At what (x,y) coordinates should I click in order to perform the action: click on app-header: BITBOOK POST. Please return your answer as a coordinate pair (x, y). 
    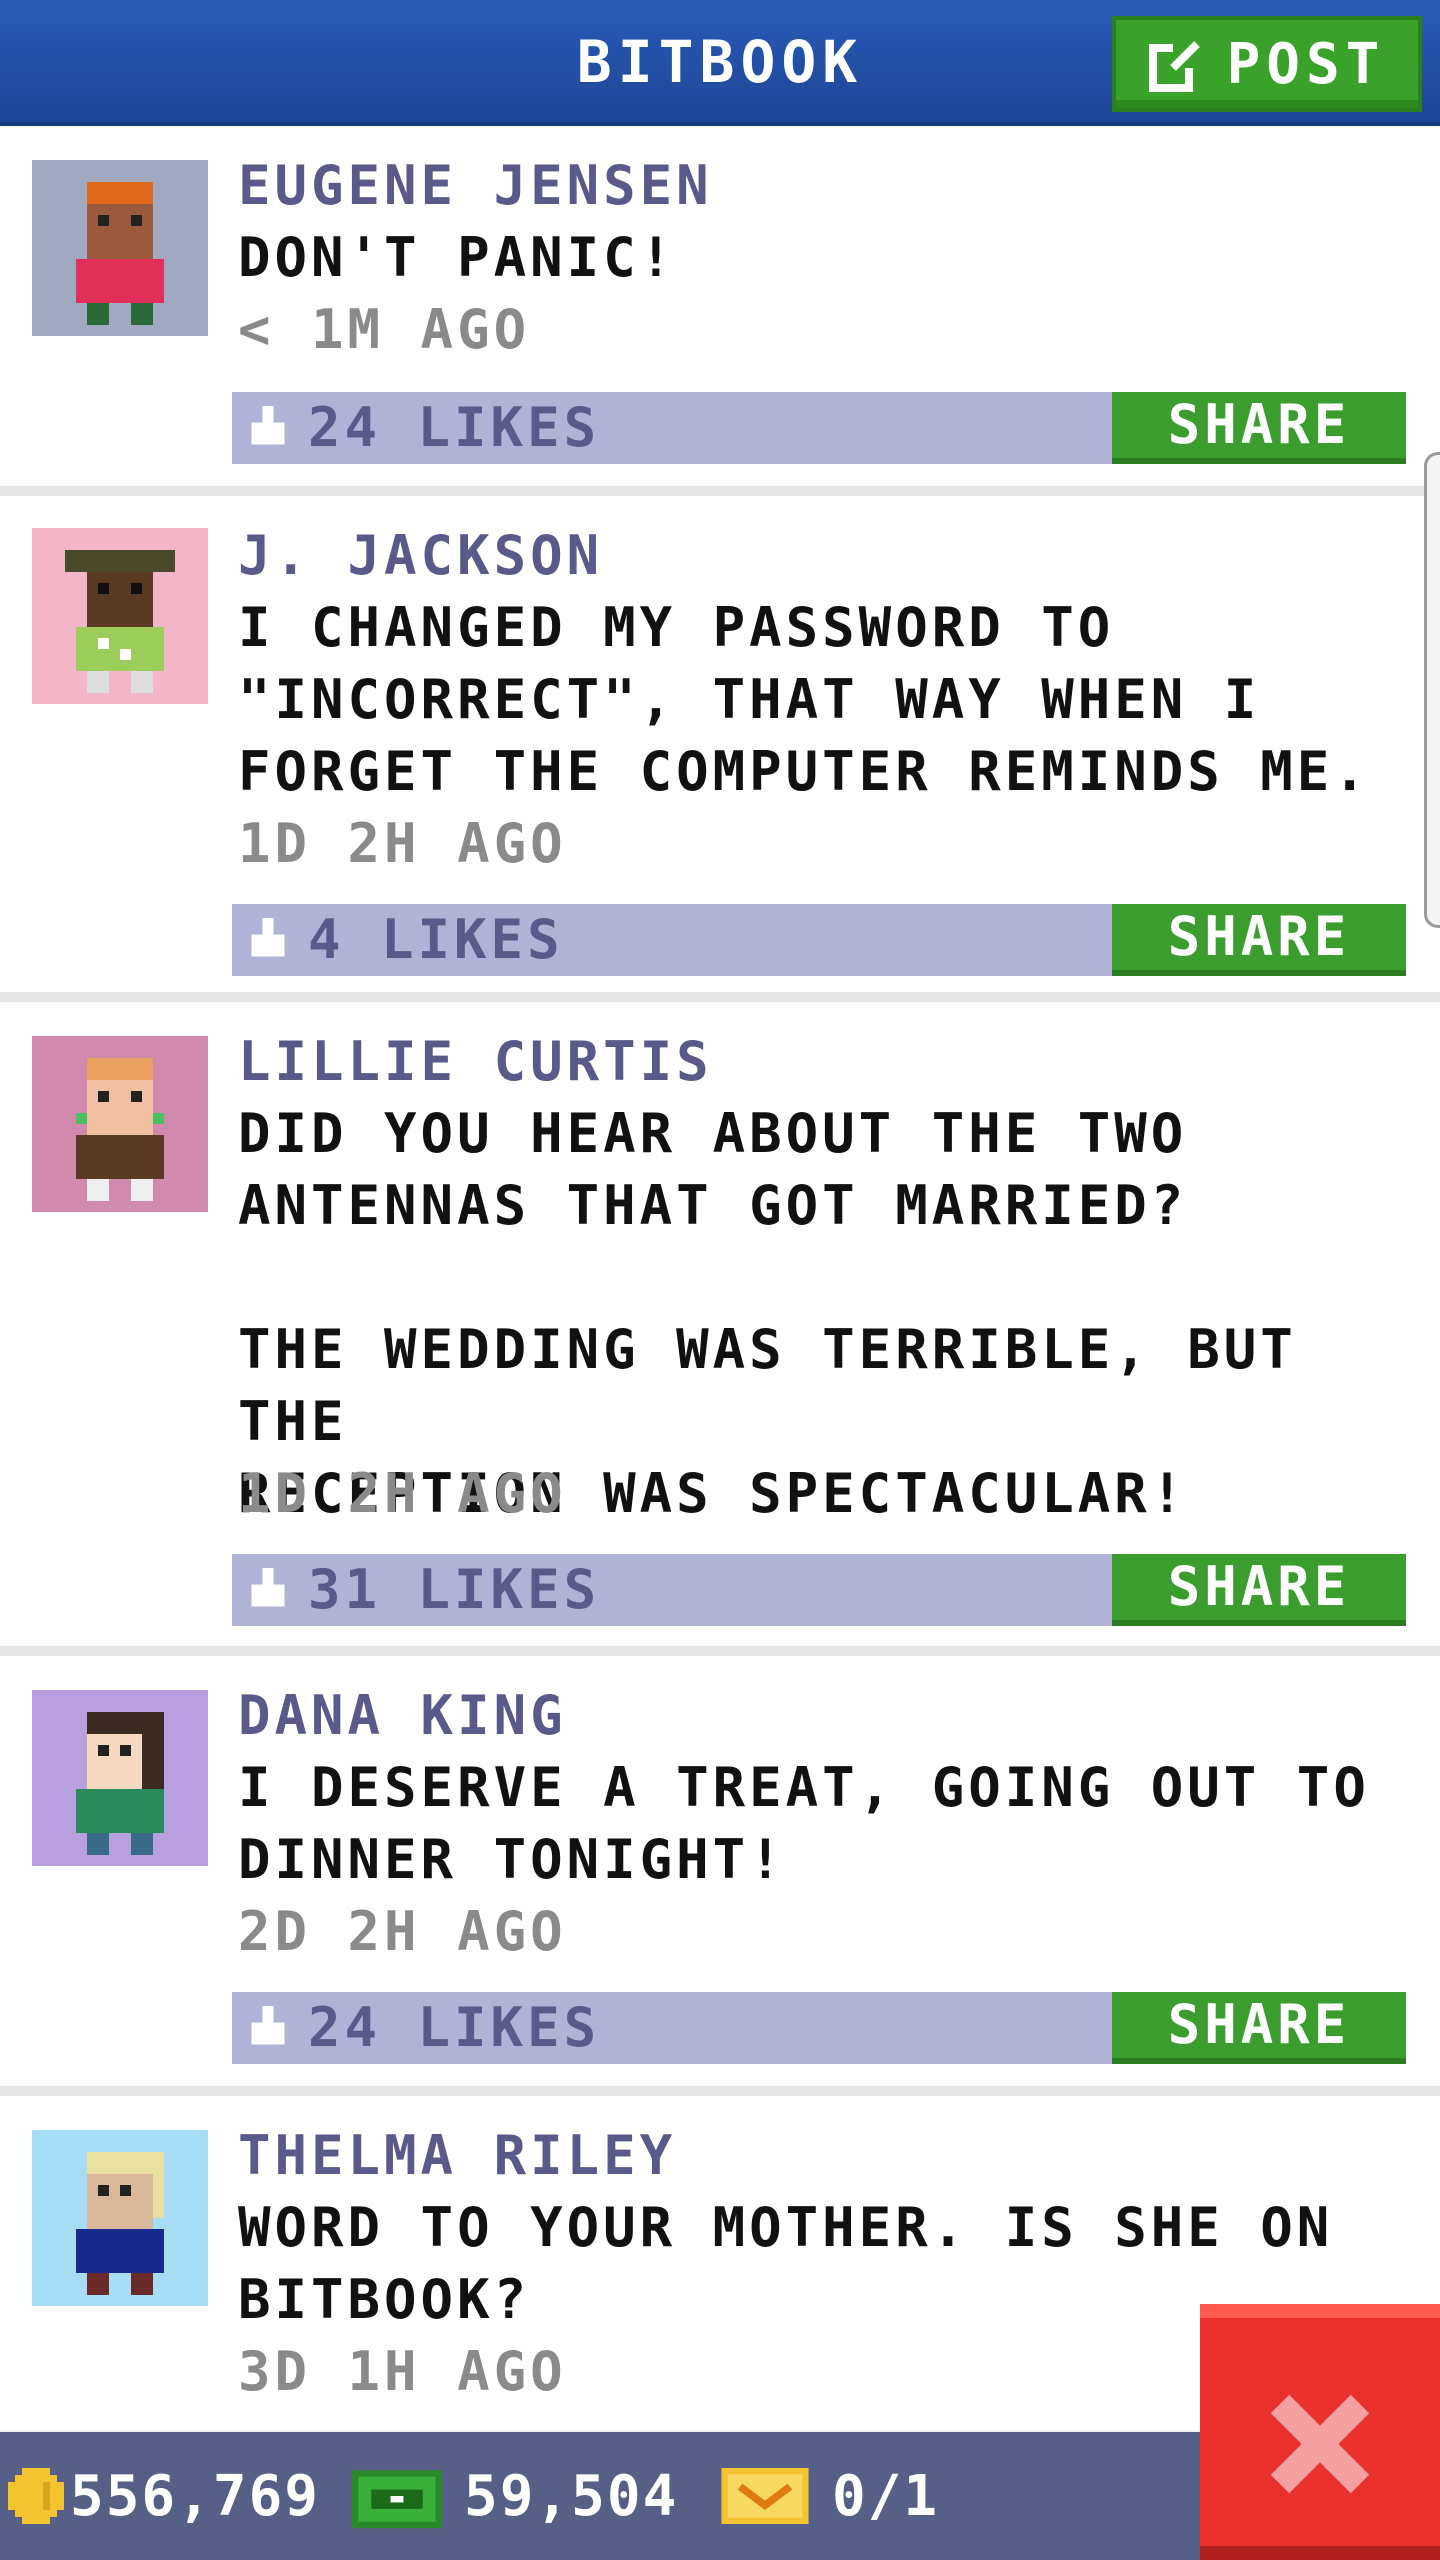
    Looking at the image, I should click on (720, 63).